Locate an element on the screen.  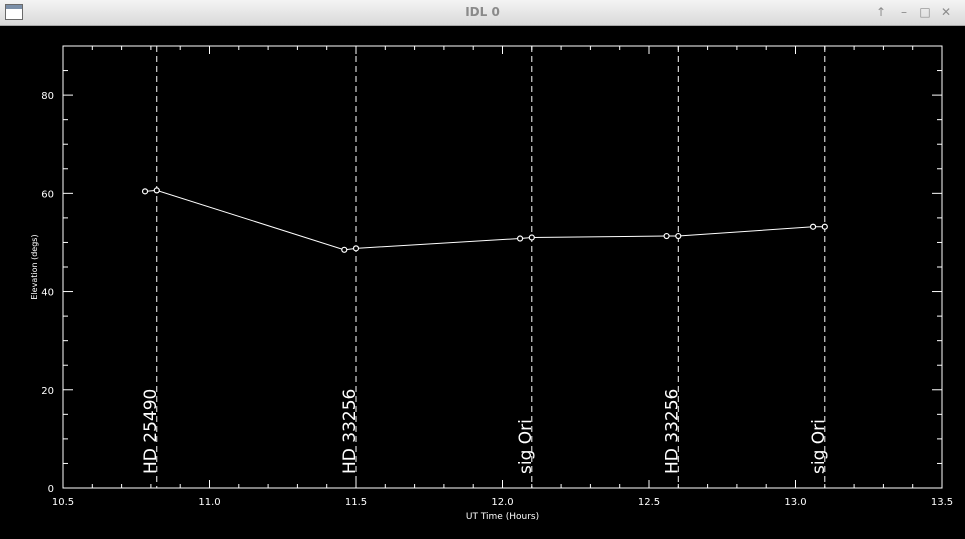
title-bar: IDL 0 ↑ – □ ✕ is located at coordinates (482, 13).